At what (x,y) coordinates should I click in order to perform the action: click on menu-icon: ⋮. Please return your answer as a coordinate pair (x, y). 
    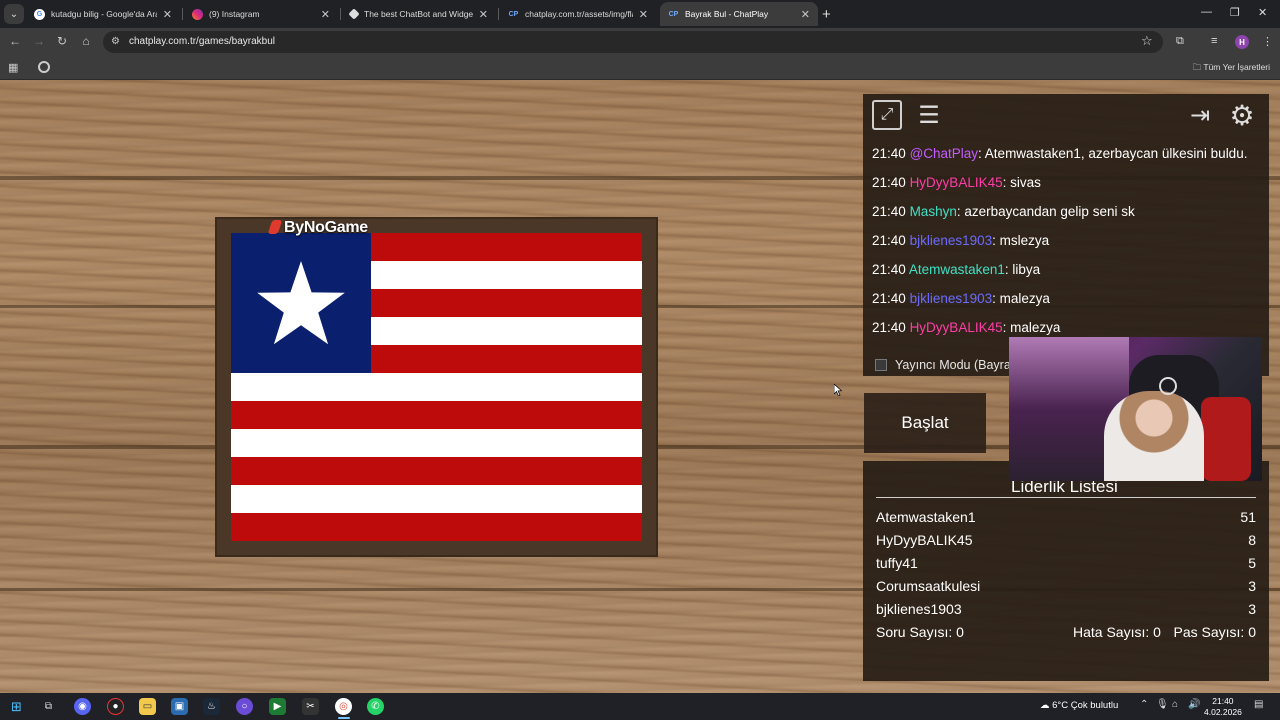
    Looking at the image, I should click on (1267, 41).